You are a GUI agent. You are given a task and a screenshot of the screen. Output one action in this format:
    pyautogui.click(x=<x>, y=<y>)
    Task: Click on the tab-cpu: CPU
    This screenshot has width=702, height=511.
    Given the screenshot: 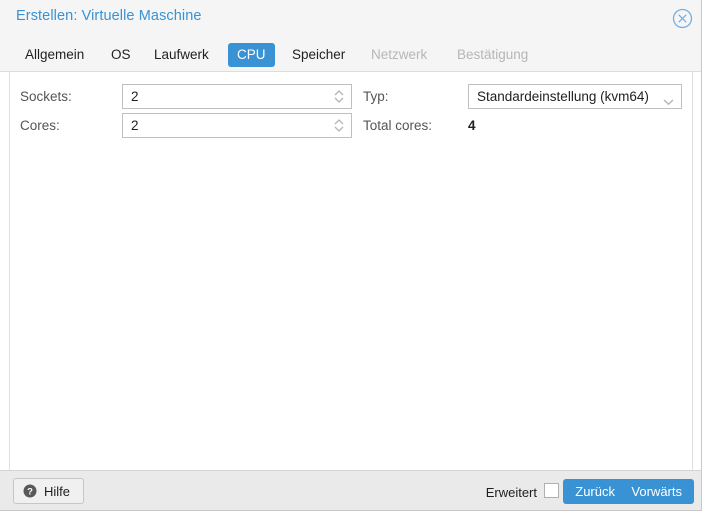 What is the action you would take?
    pyautogui.click(x=251, y=55)
    